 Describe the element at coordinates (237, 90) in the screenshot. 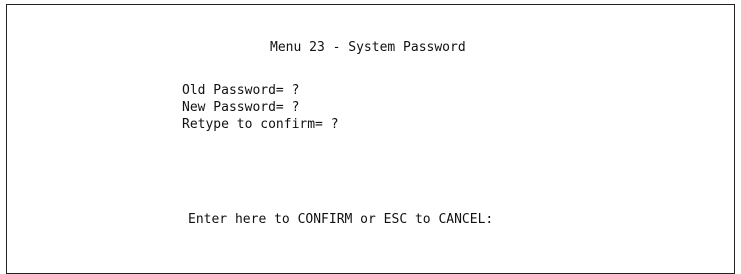

I see `old-password-label: Old Password=` at that location.